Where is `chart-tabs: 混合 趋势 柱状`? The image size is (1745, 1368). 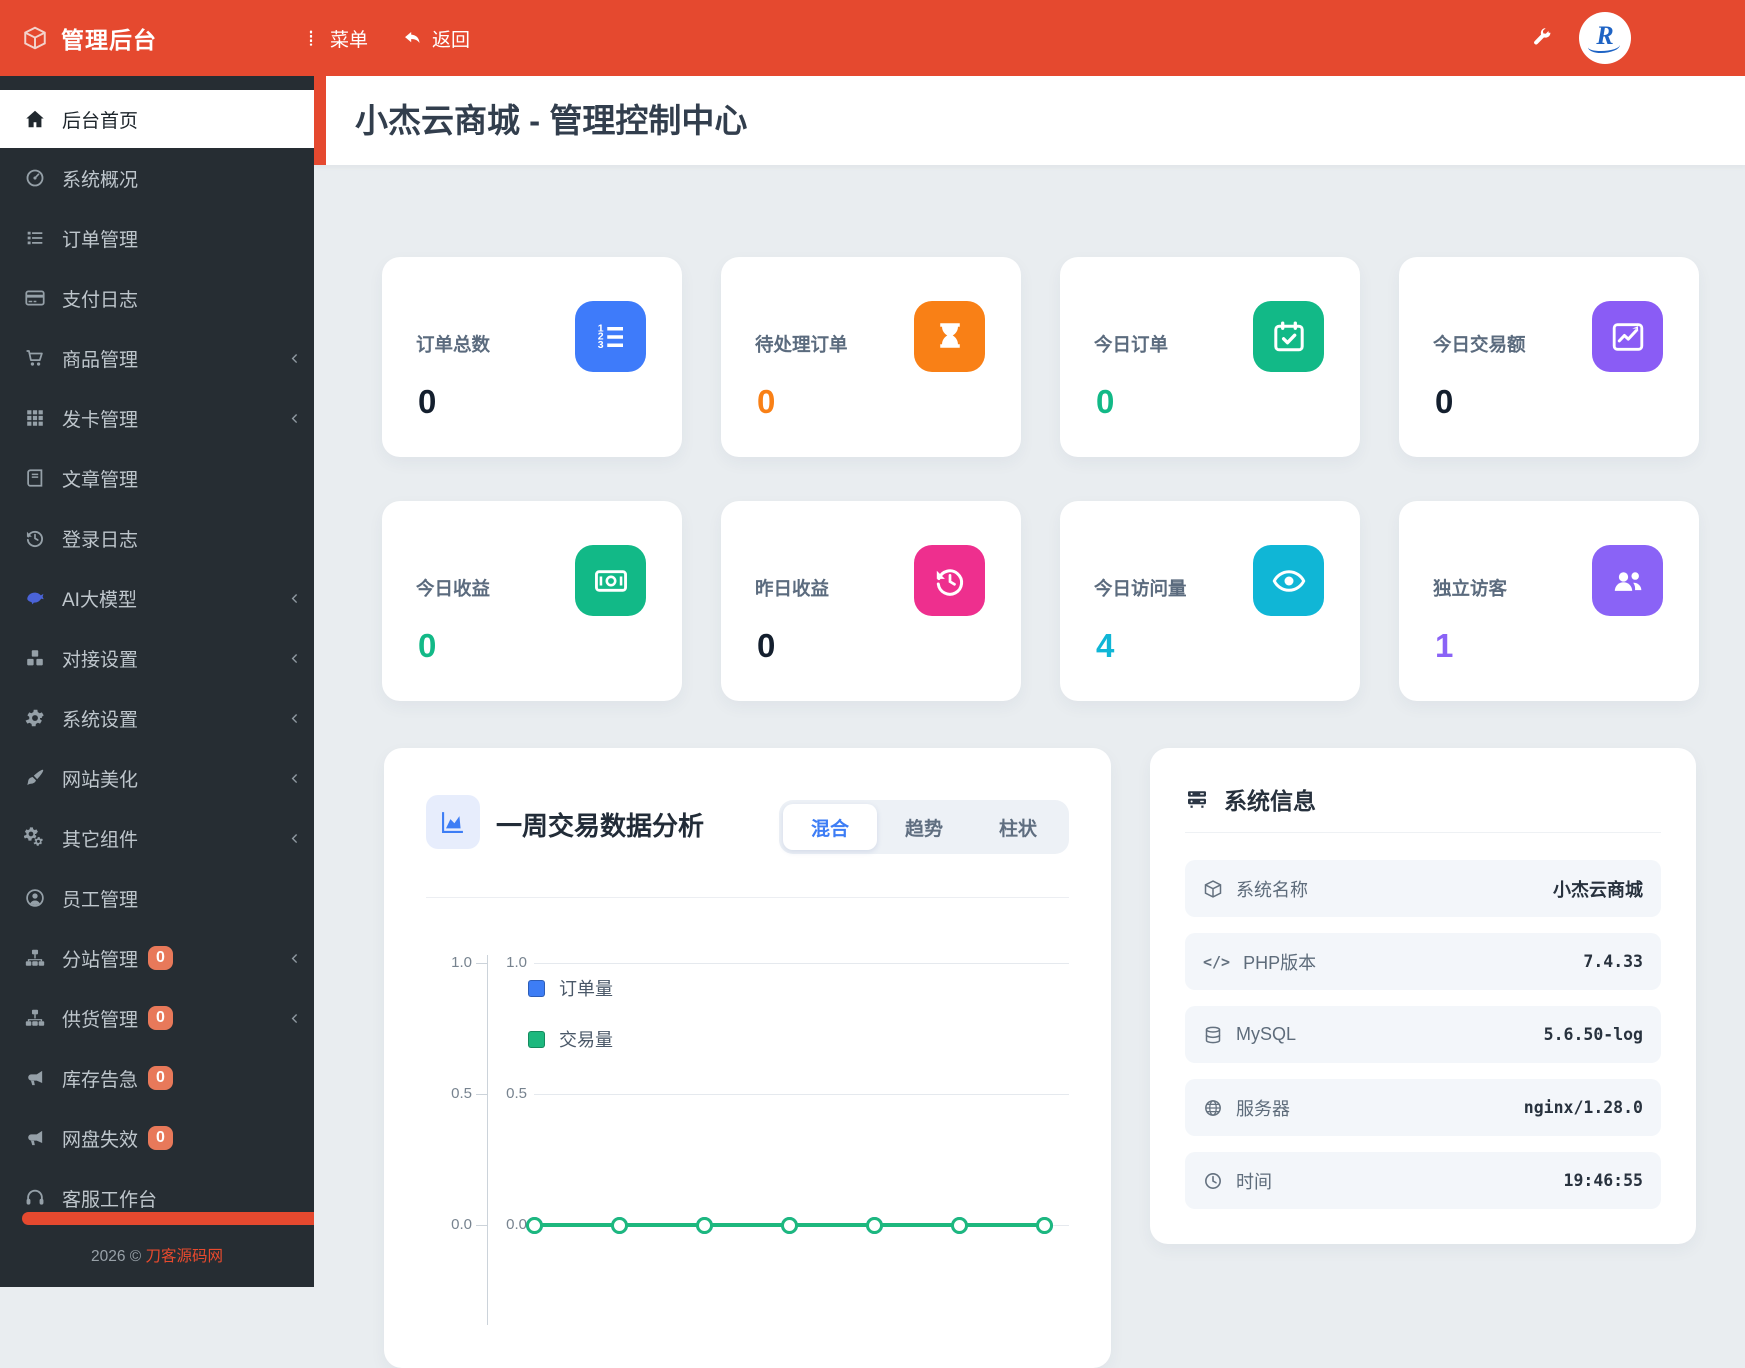
chart-tabs: 混合 趋势 柱状 is located at coordinates (924, 827).